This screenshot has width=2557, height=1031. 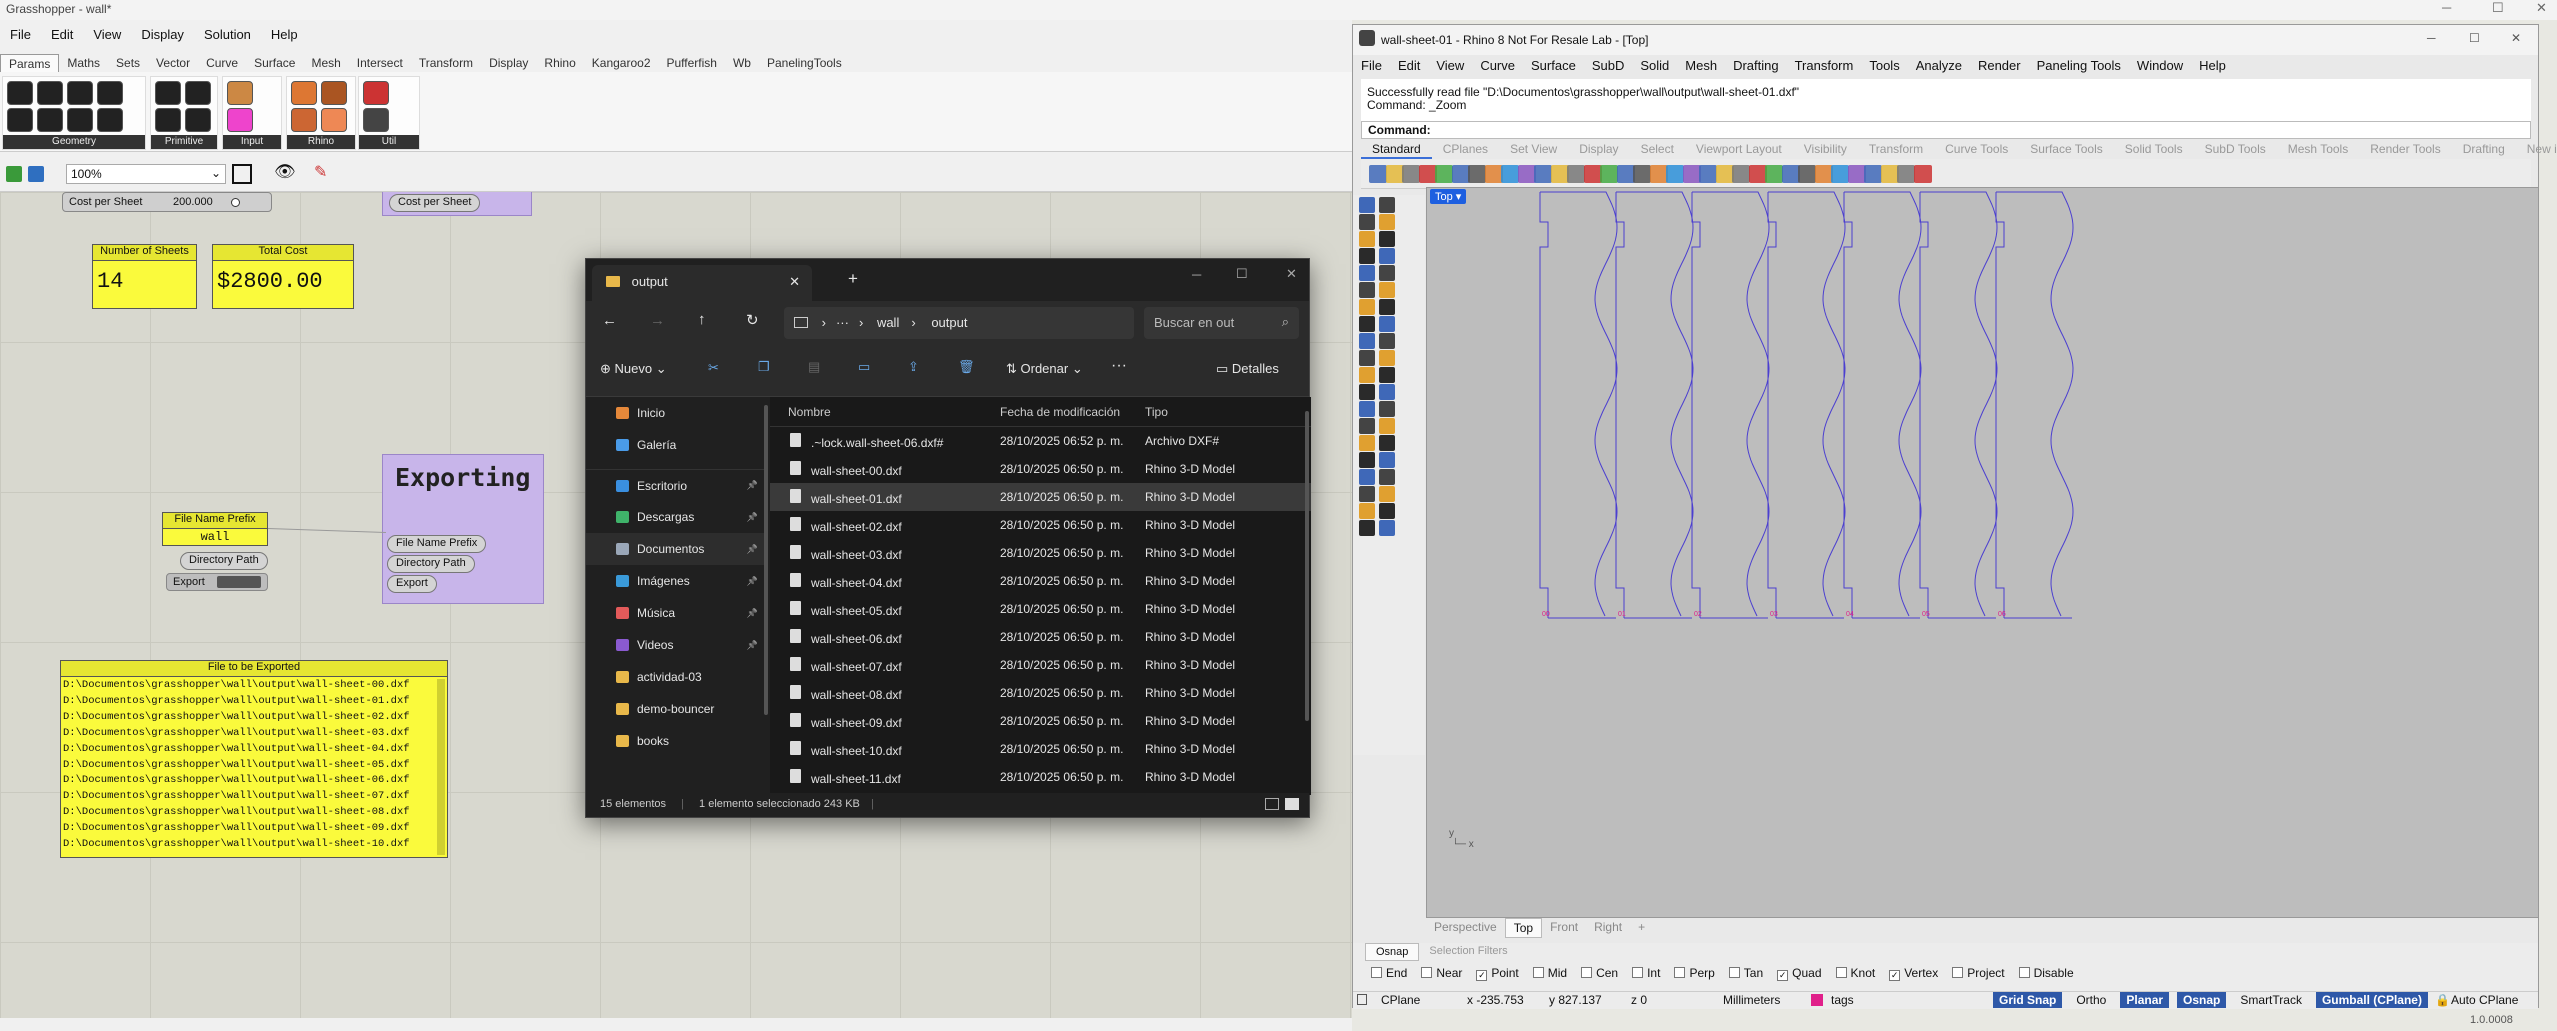 I want to click on export-input-prefix: File Name Prefix, so click(x=437, y=544).